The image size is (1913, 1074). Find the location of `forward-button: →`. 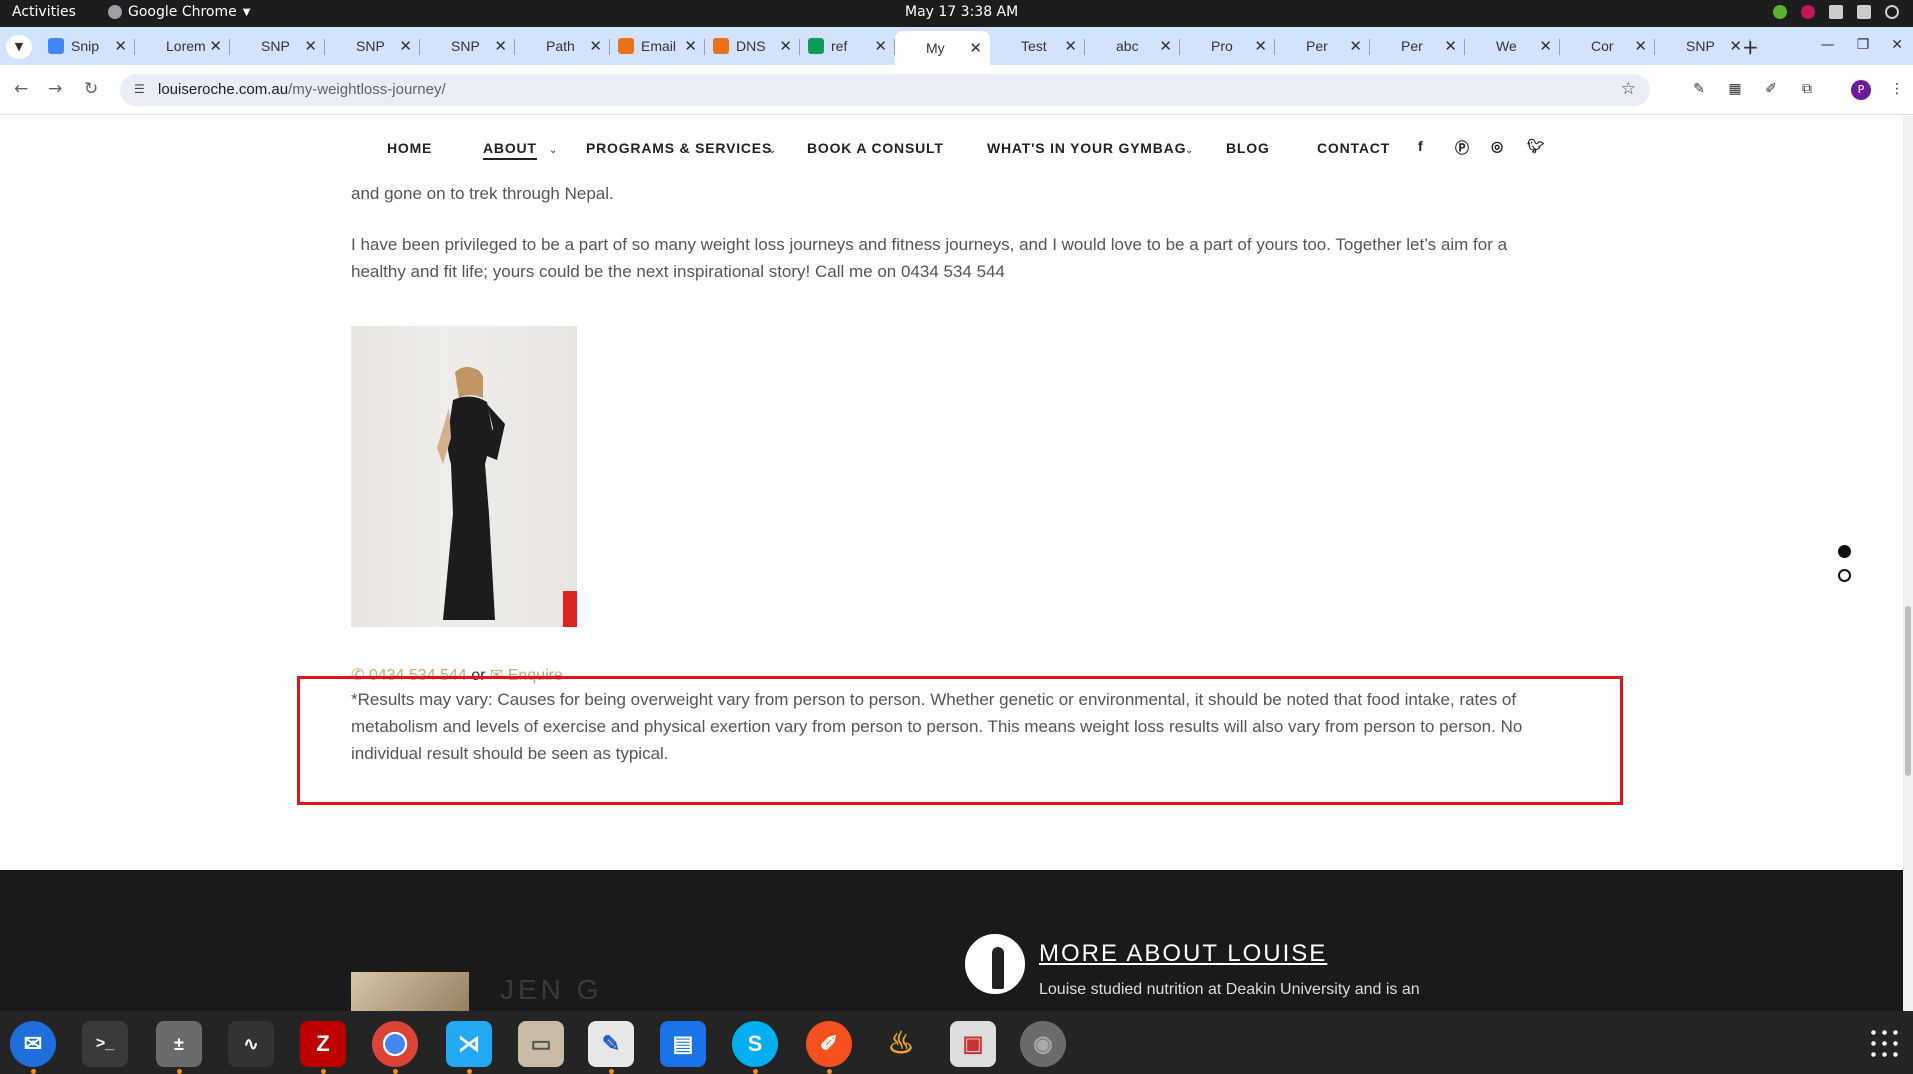

forward-button: → is located at coordinates (55, 89).